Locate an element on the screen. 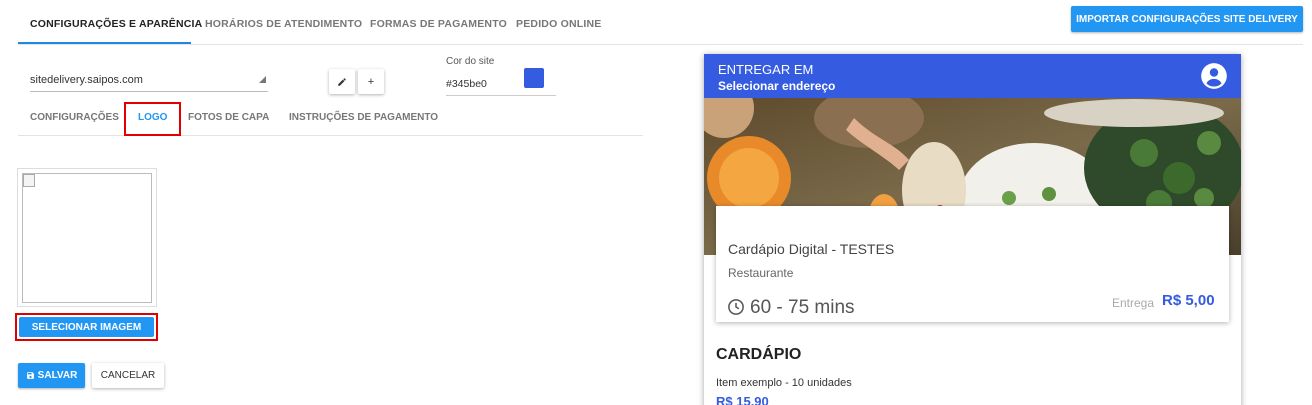 Image resolution: width=1312 pixels, height=405 pixels. edit-site-button is located at coordinates (342, 81).